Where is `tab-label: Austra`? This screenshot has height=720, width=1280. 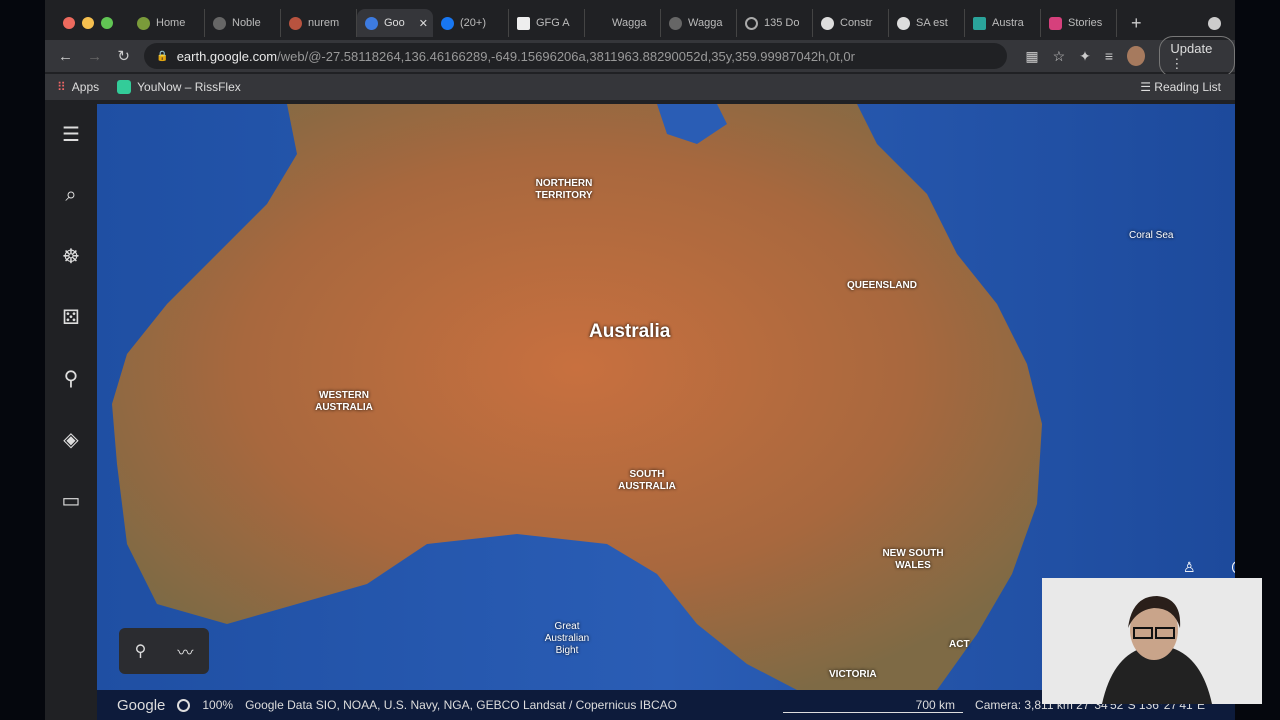
tab-label: Austra is located at coordinates (1008, 23).